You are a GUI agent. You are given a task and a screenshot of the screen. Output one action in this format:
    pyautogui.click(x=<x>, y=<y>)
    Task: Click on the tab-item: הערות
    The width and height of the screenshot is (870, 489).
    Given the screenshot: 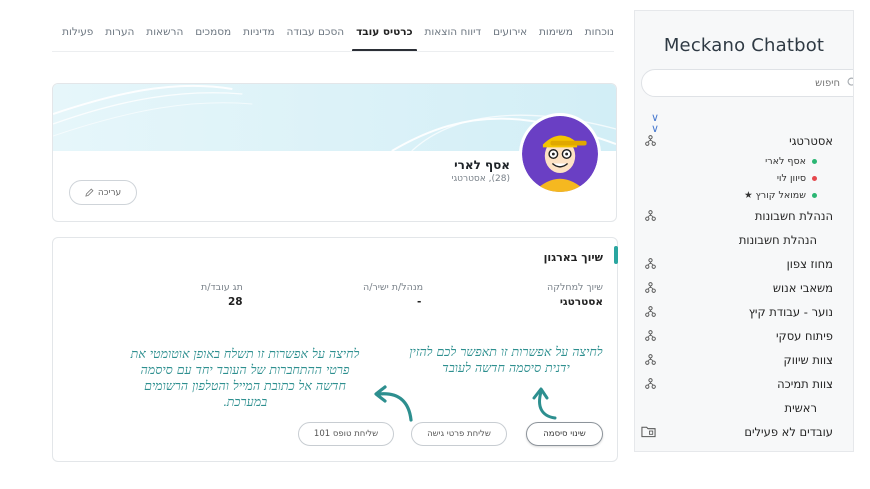 What is the action you would take?
    pyautogui.click(x=119, y=34)
    